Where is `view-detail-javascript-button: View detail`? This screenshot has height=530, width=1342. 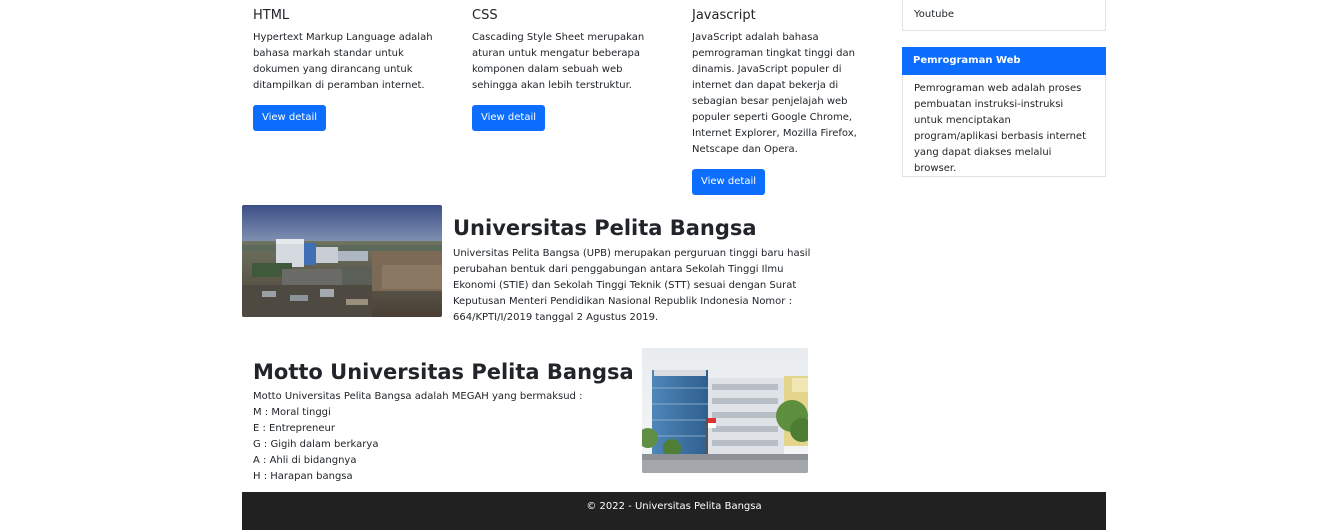 view-detail-javascript-button: View detail is located at coordinates (729, 182).